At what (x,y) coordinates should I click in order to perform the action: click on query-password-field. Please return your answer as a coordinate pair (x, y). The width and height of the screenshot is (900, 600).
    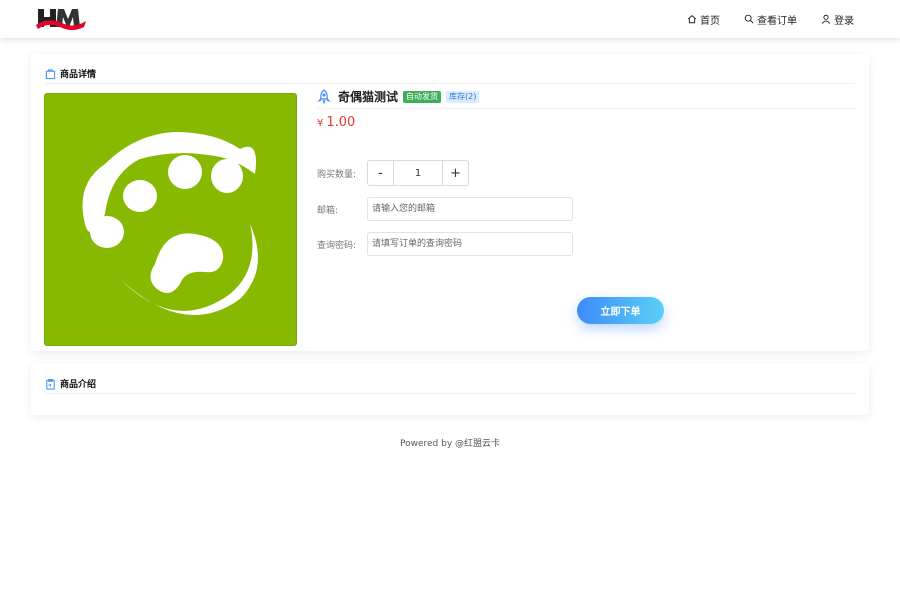
    Looking at the image, I should click on (470, 244).